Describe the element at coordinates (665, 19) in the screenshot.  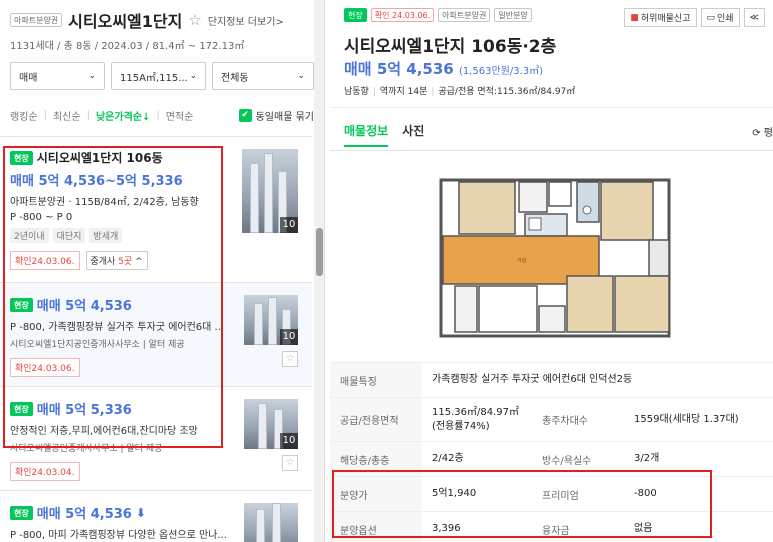
I see `report-label: 허위매물신고` at that location.